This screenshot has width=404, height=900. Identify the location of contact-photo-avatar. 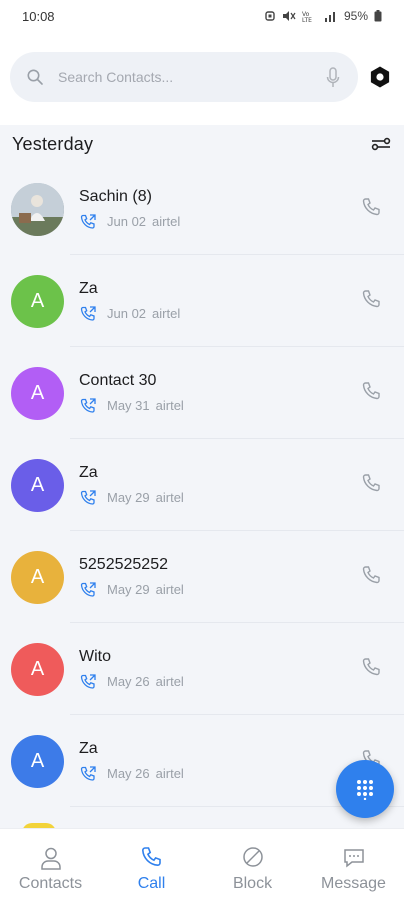
(37, 209).